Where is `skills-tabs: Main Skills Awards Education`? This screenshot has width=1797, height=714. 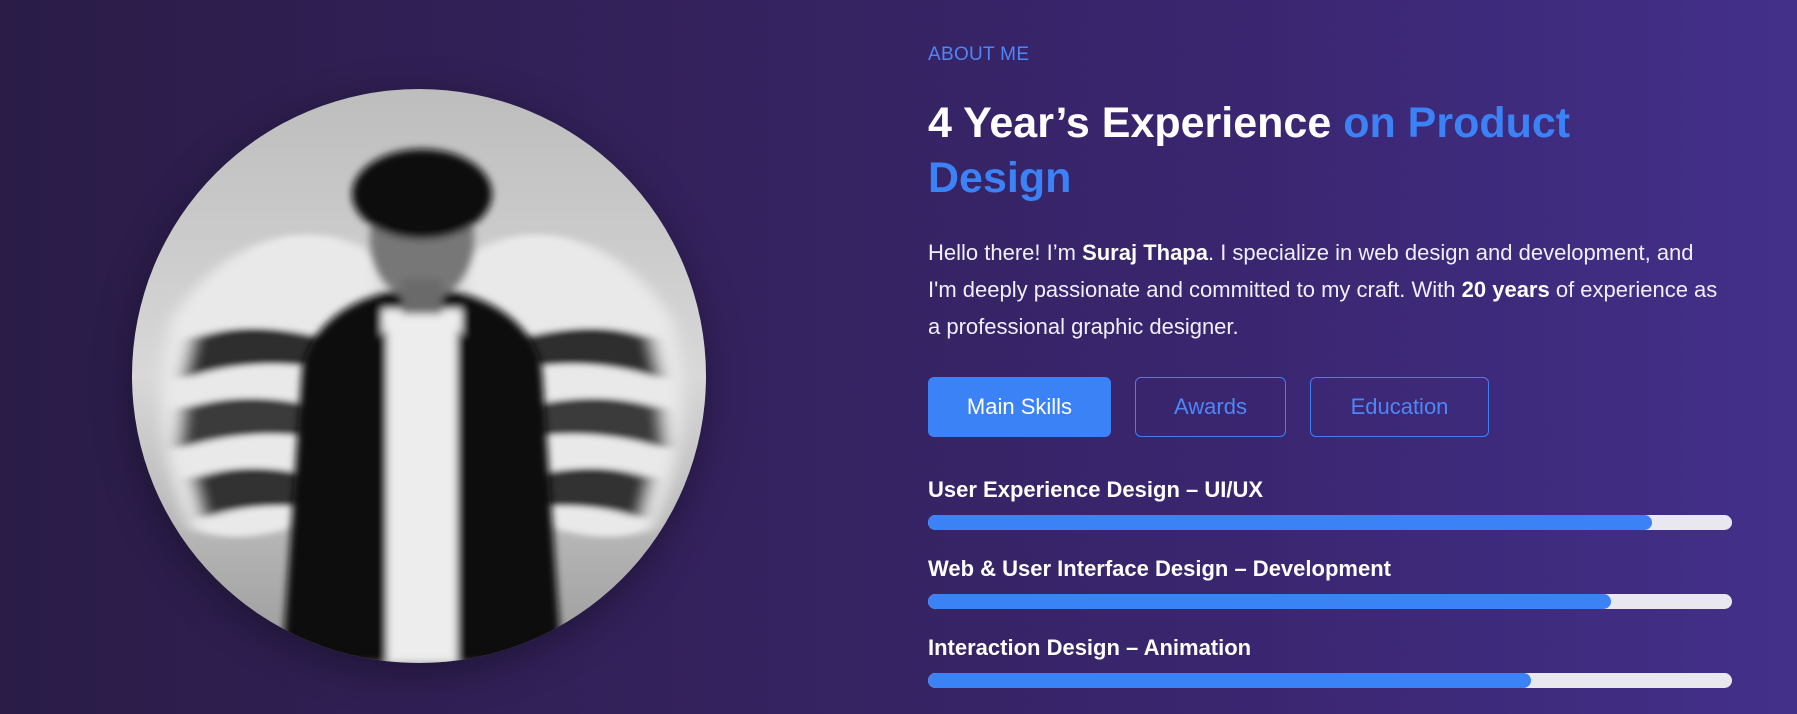
skills-tabs: Main Skills Awards Education is located at coordinates (1338, 407).